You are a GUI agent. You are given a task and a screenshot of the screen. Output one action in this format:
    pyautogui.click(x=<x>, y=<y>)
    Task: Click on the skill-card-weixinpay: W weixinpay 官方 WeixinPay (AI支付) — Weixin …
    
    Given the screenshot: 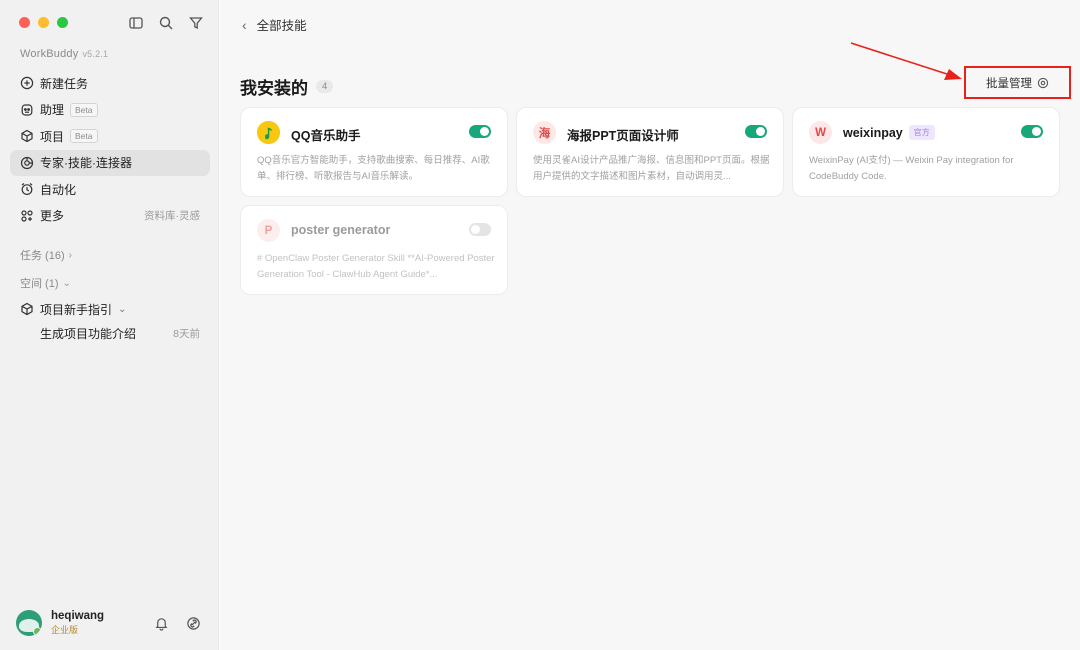 What is the action you would take?
    pyautogui.click(x=926, y=152)
    